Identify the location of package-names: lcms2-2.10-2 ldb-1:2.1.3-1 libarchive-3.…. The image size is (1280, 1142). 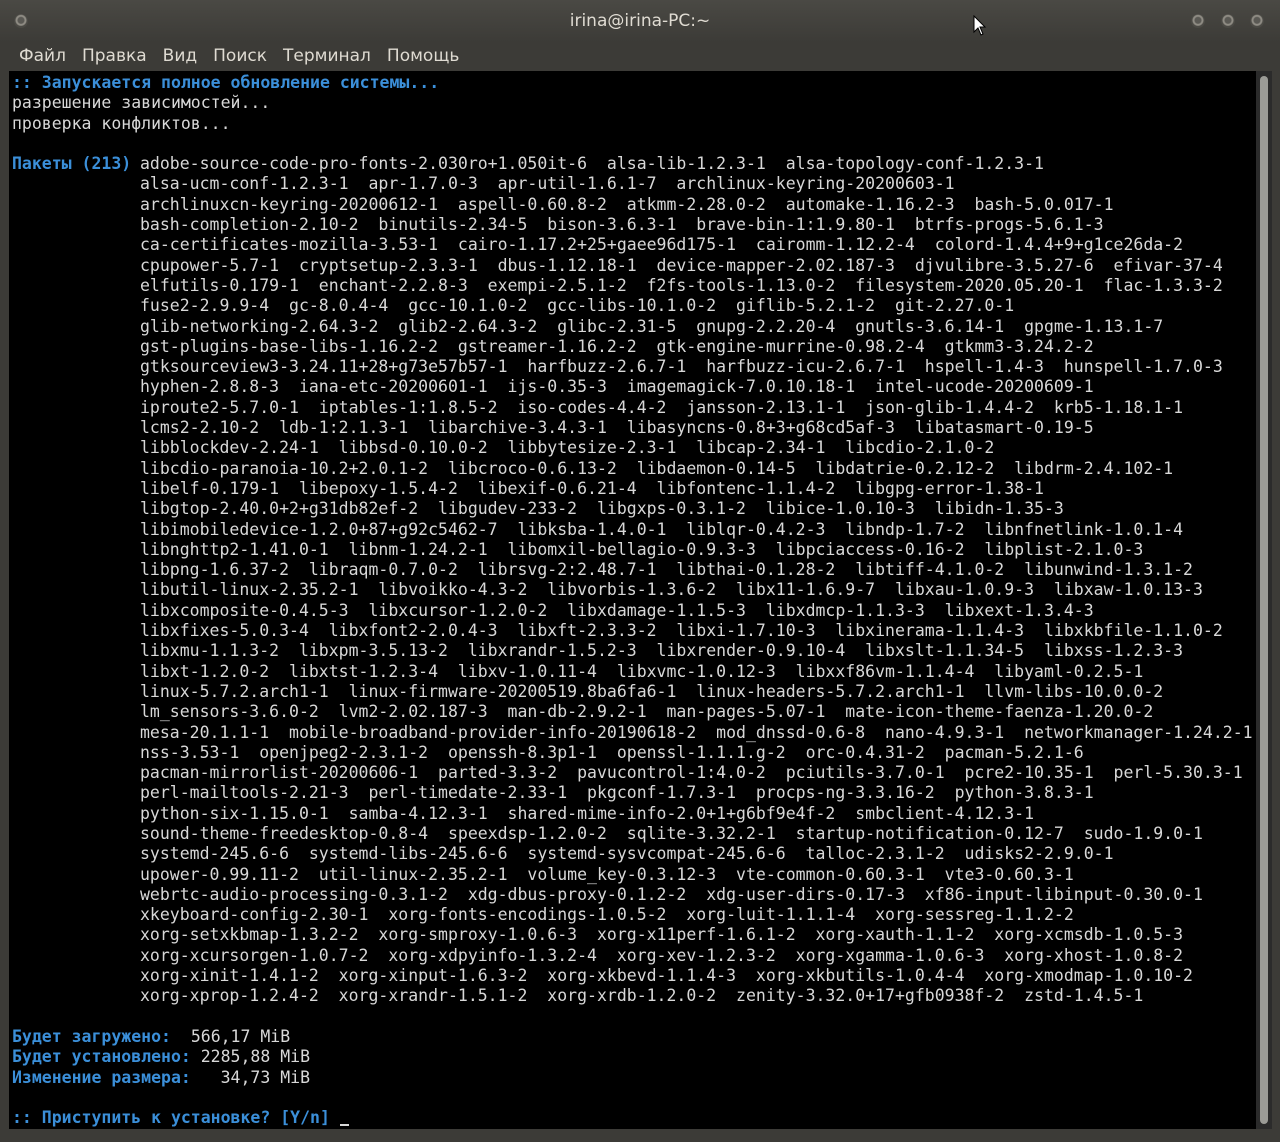
(617, 428).